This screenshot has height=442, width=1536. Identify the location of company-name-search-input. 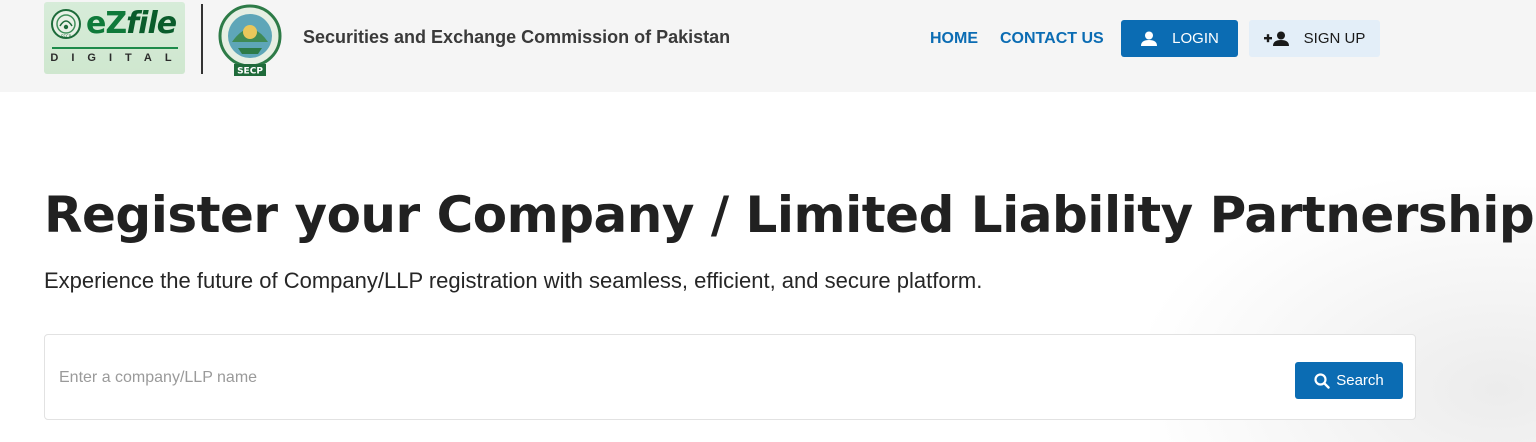
(659, 378).